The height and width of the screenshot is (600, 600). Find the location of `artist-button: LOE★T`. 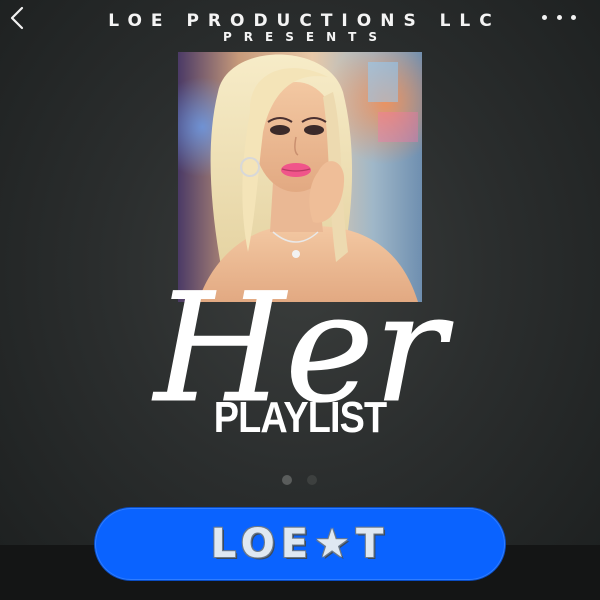

artist-button: LOE★T is located at coordinates (300, 544).